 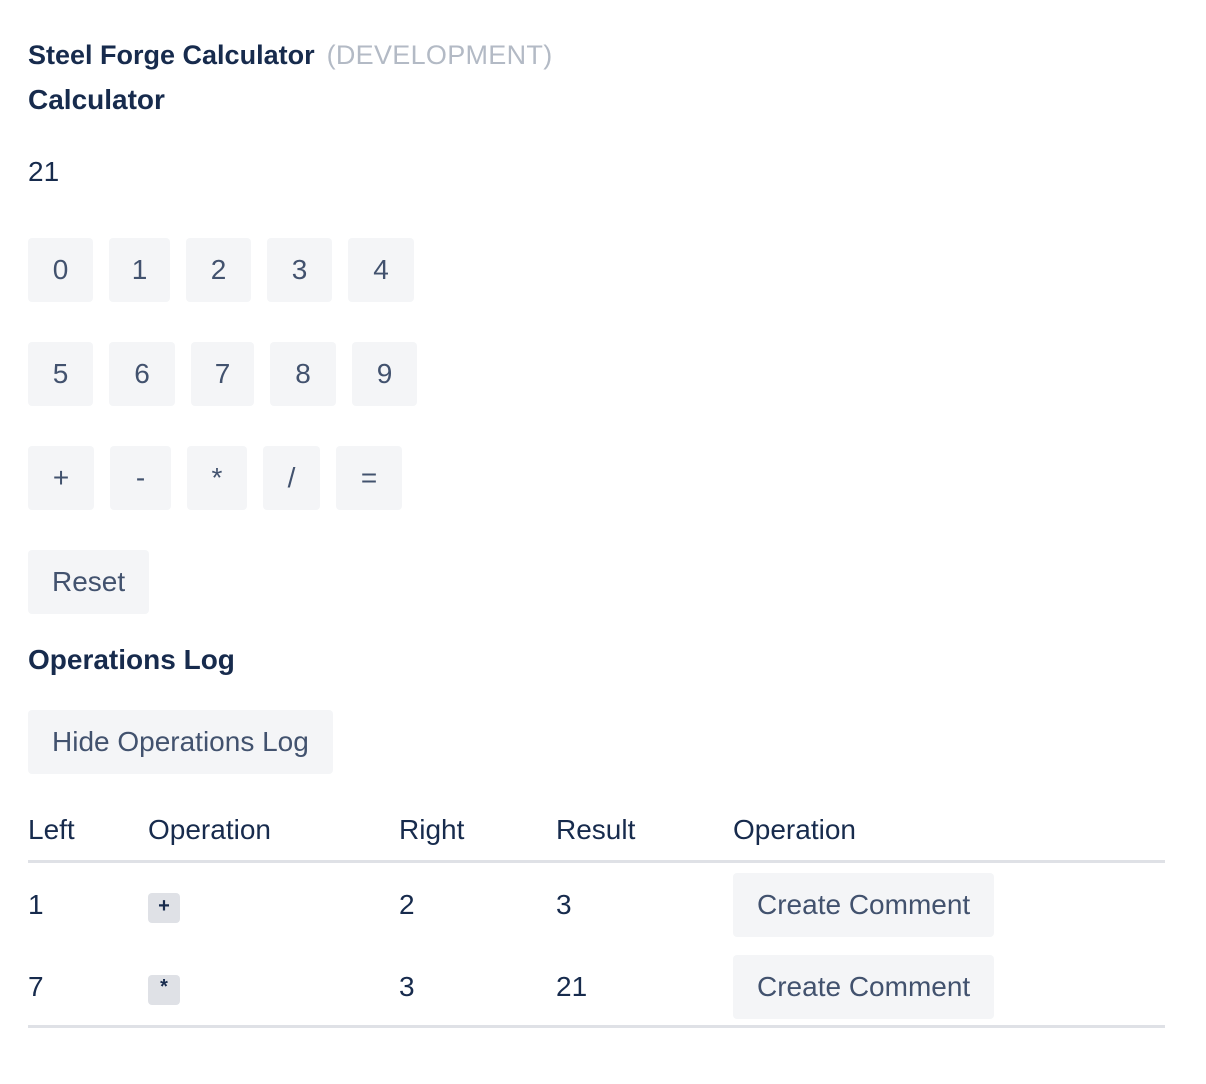 What do you see at coordinates (61, 478) in the screenshot?
I see `add-button: +` at bounding box center [61, 478].